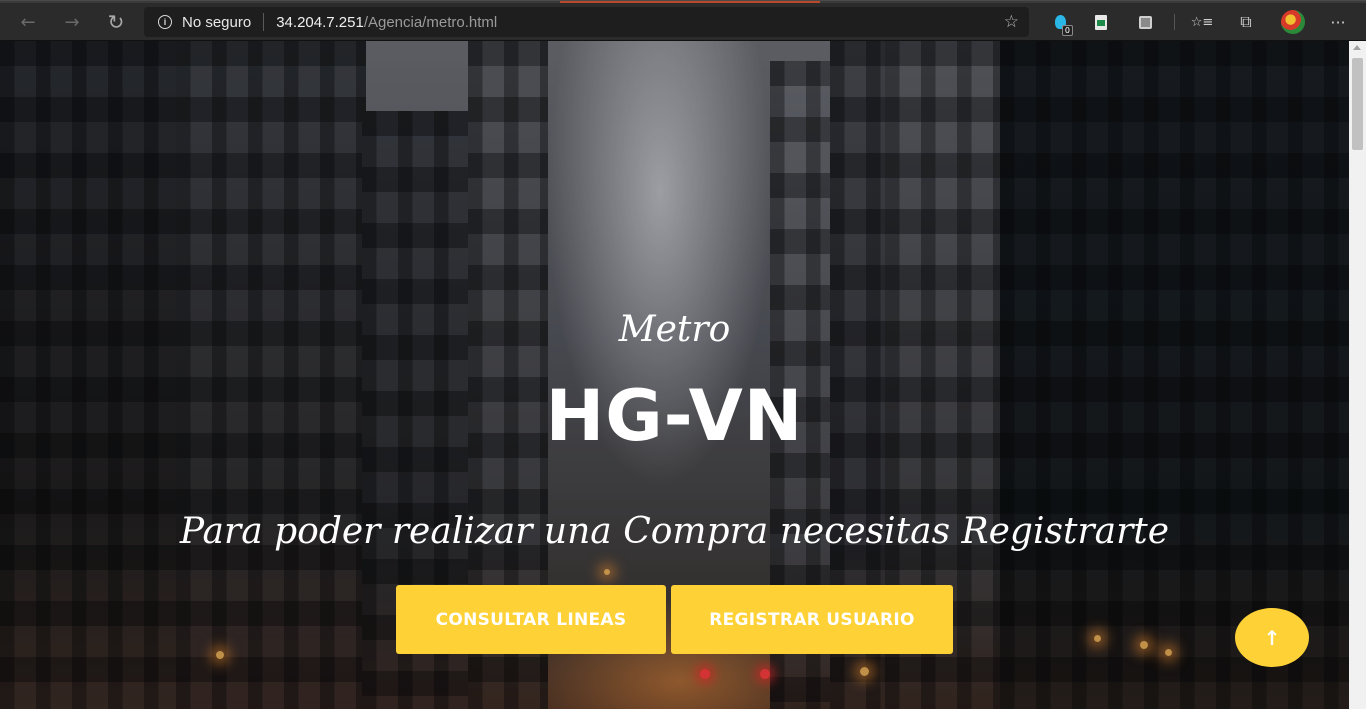 This screenshot has height=709, width=1366. Describe the element at coordinates (690, 2) in the screenshot. I see `active-indicator` at that location.